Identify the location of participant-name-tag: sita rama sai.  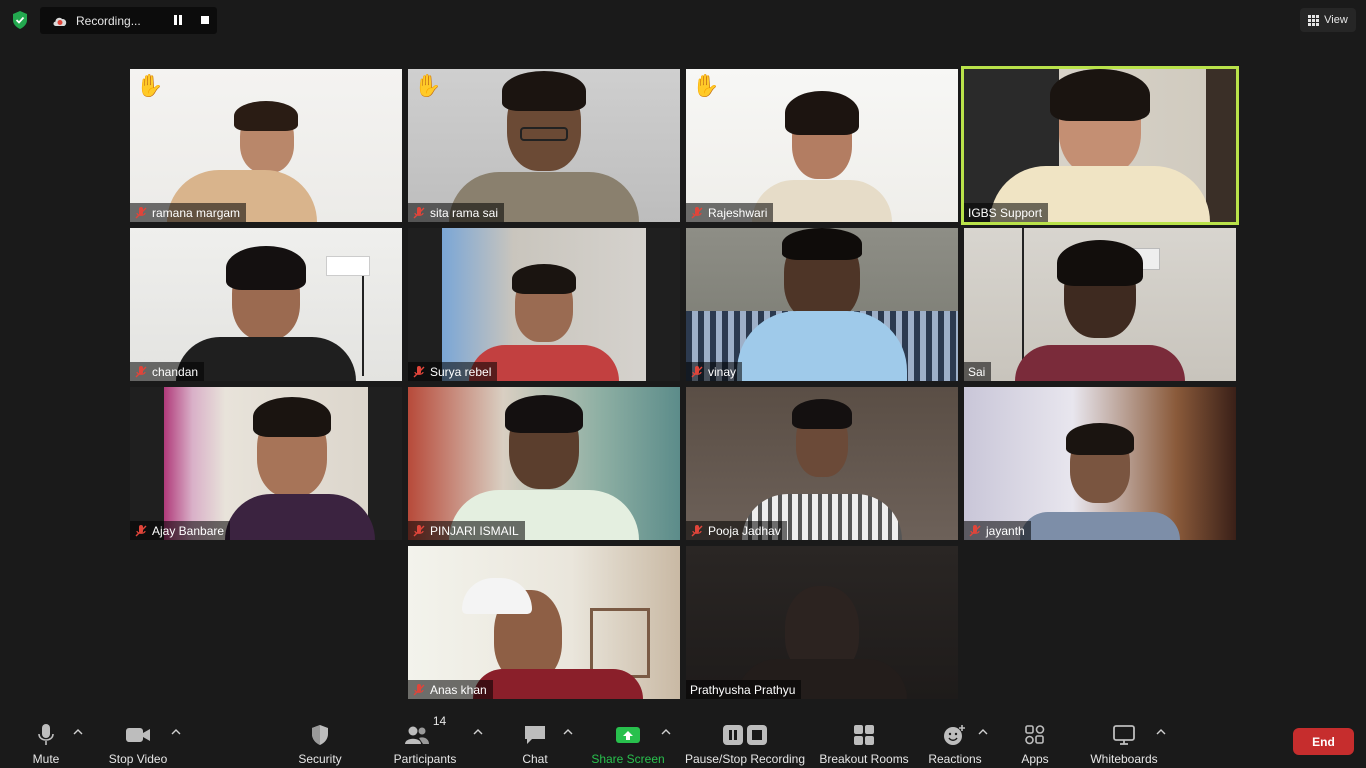
(456, 212).